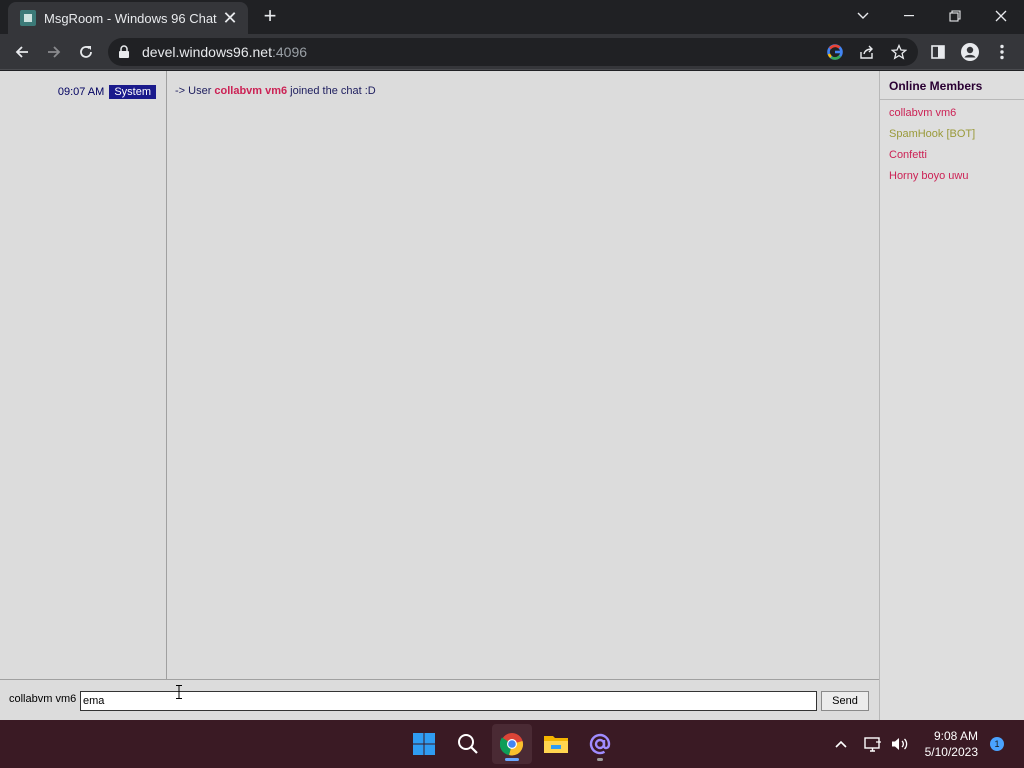 This screenshot has width=1024, height=768. I want to click on search-icon, so click(468, 744).